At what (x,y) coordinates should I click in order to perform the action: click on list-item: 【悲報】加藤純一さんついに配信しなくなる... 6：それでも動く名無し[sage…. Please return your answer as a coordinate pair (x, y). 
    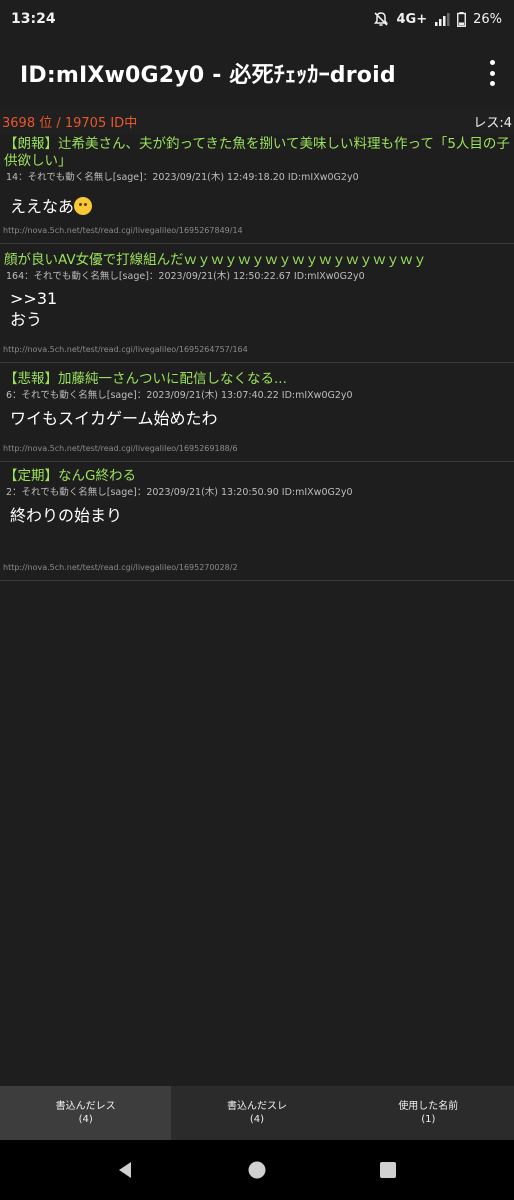
    Looking at the image, I should click on (257, 412).